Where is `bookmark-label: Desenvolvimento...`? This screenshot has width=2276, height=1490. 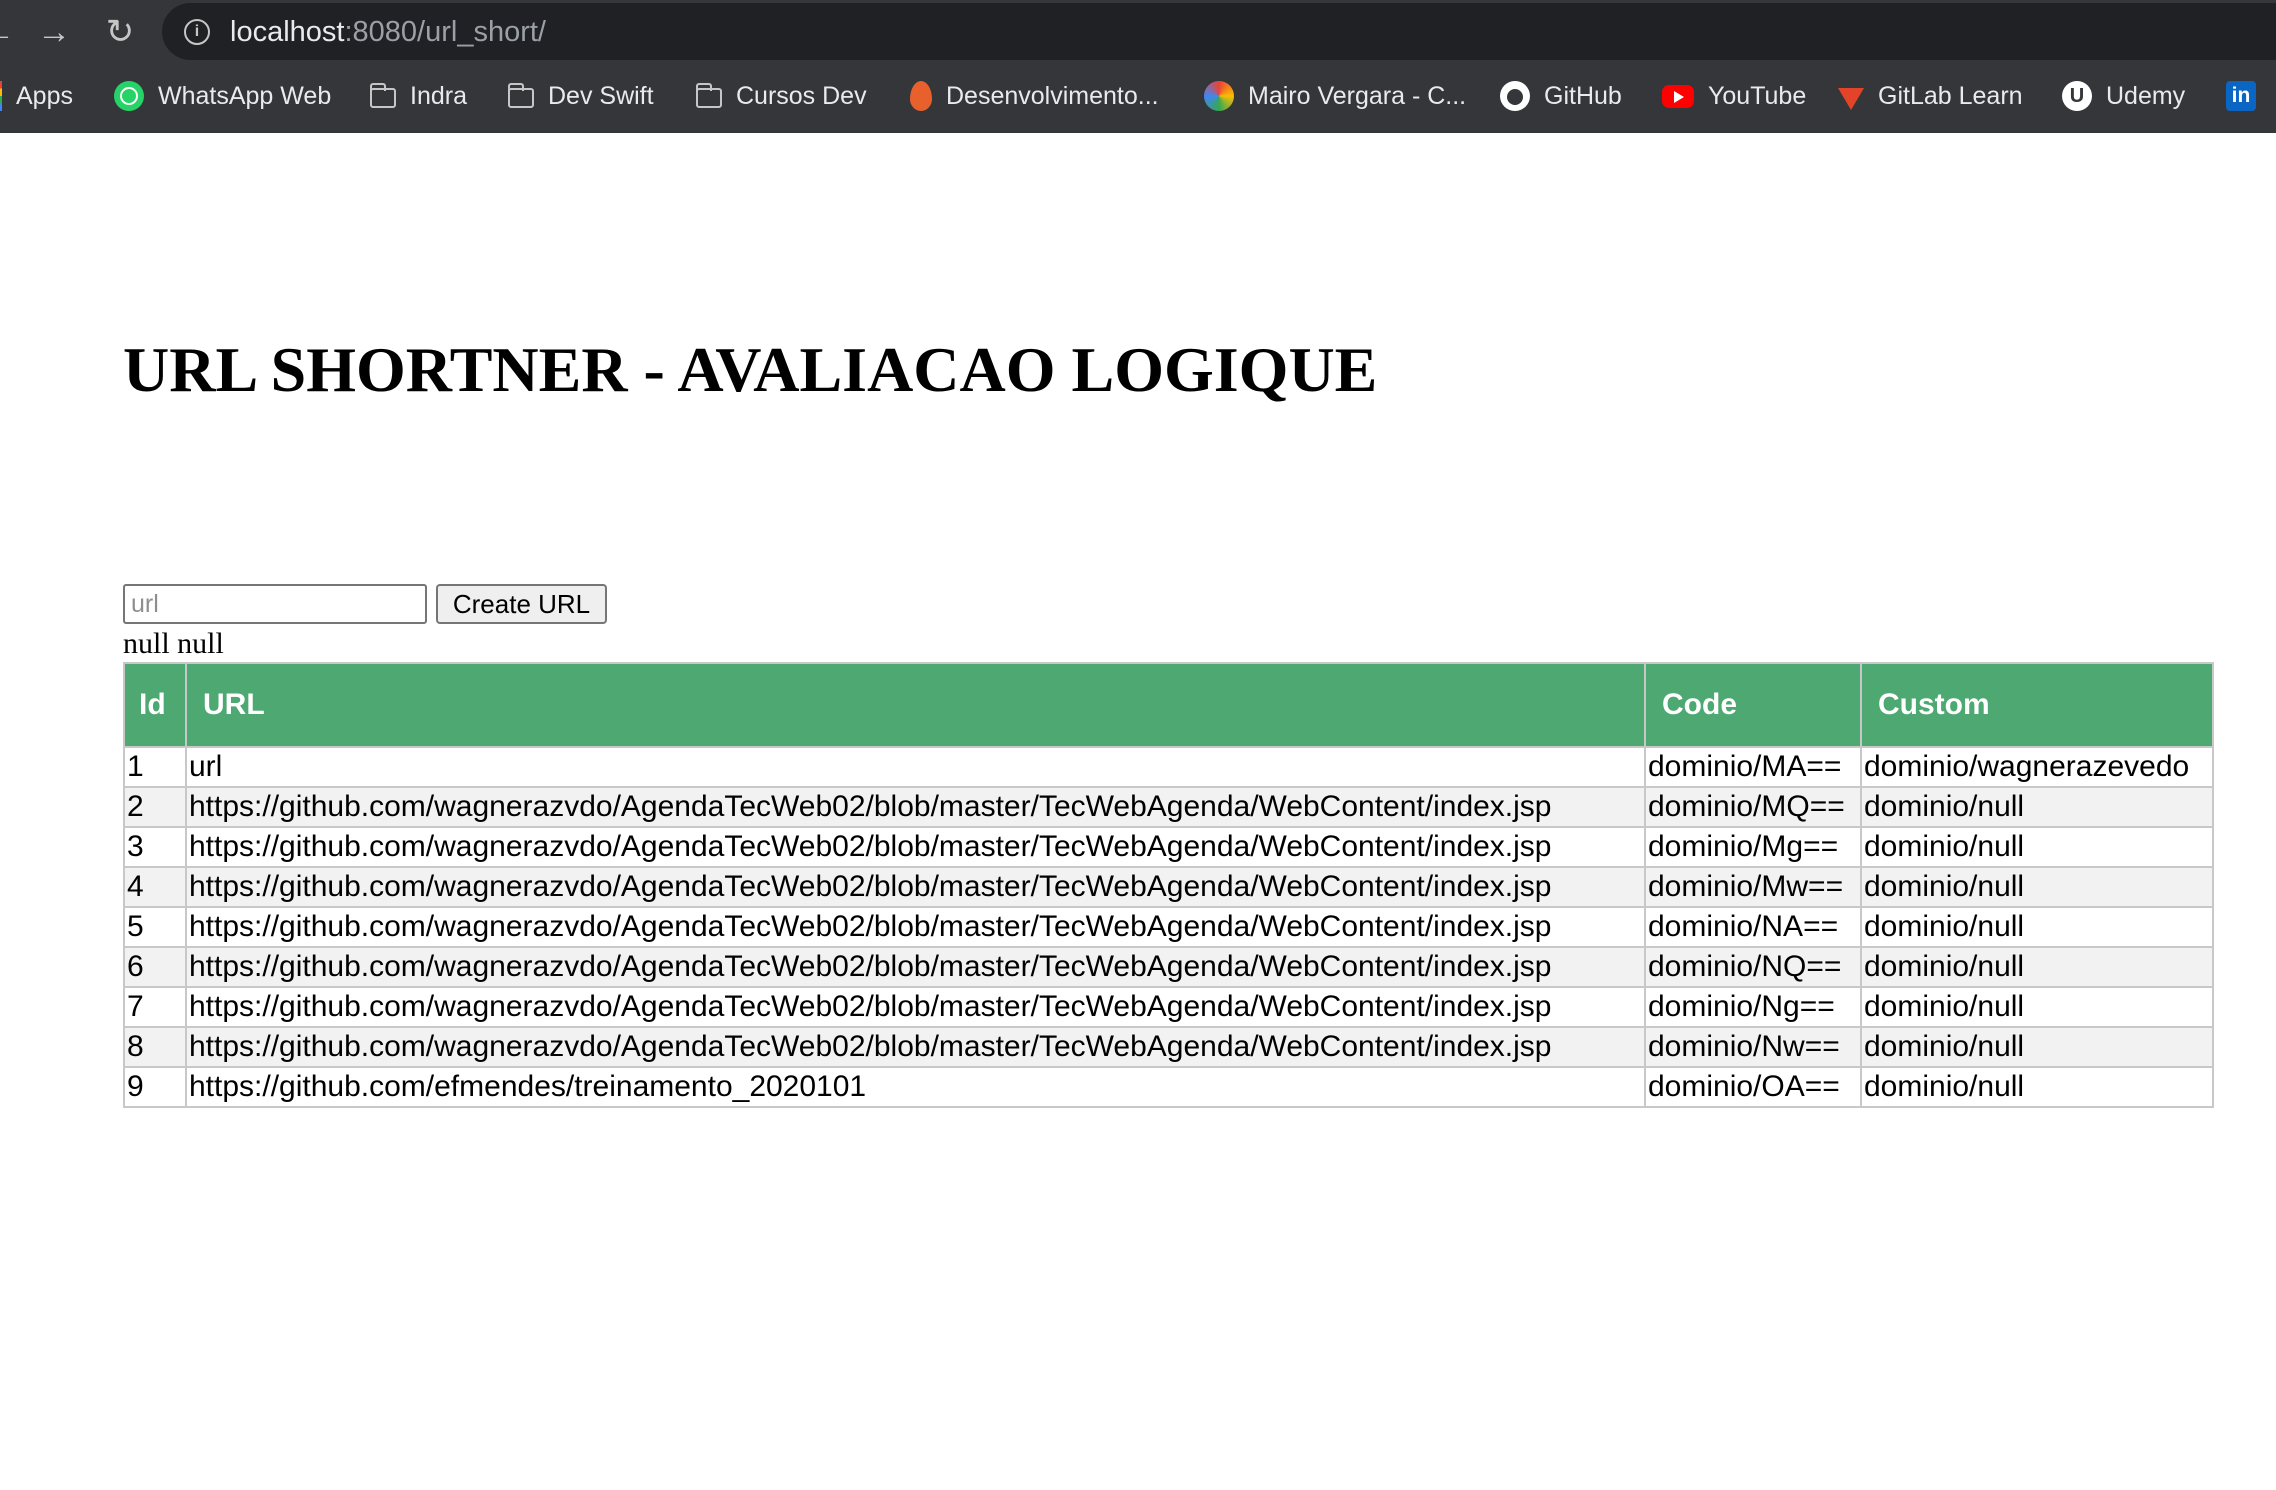
bookmark-label: Desenvolvimento... is located at coordinates (1052, 96).